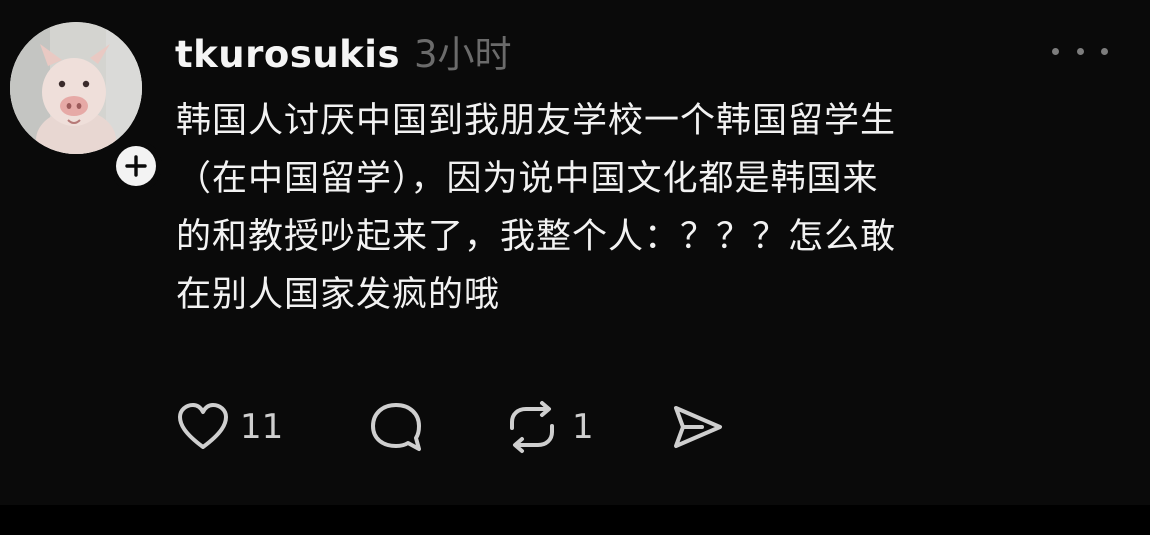 The image size is (1150, 535). I want to click on post-header: tkurosukis 3小时, so click(343, 50).